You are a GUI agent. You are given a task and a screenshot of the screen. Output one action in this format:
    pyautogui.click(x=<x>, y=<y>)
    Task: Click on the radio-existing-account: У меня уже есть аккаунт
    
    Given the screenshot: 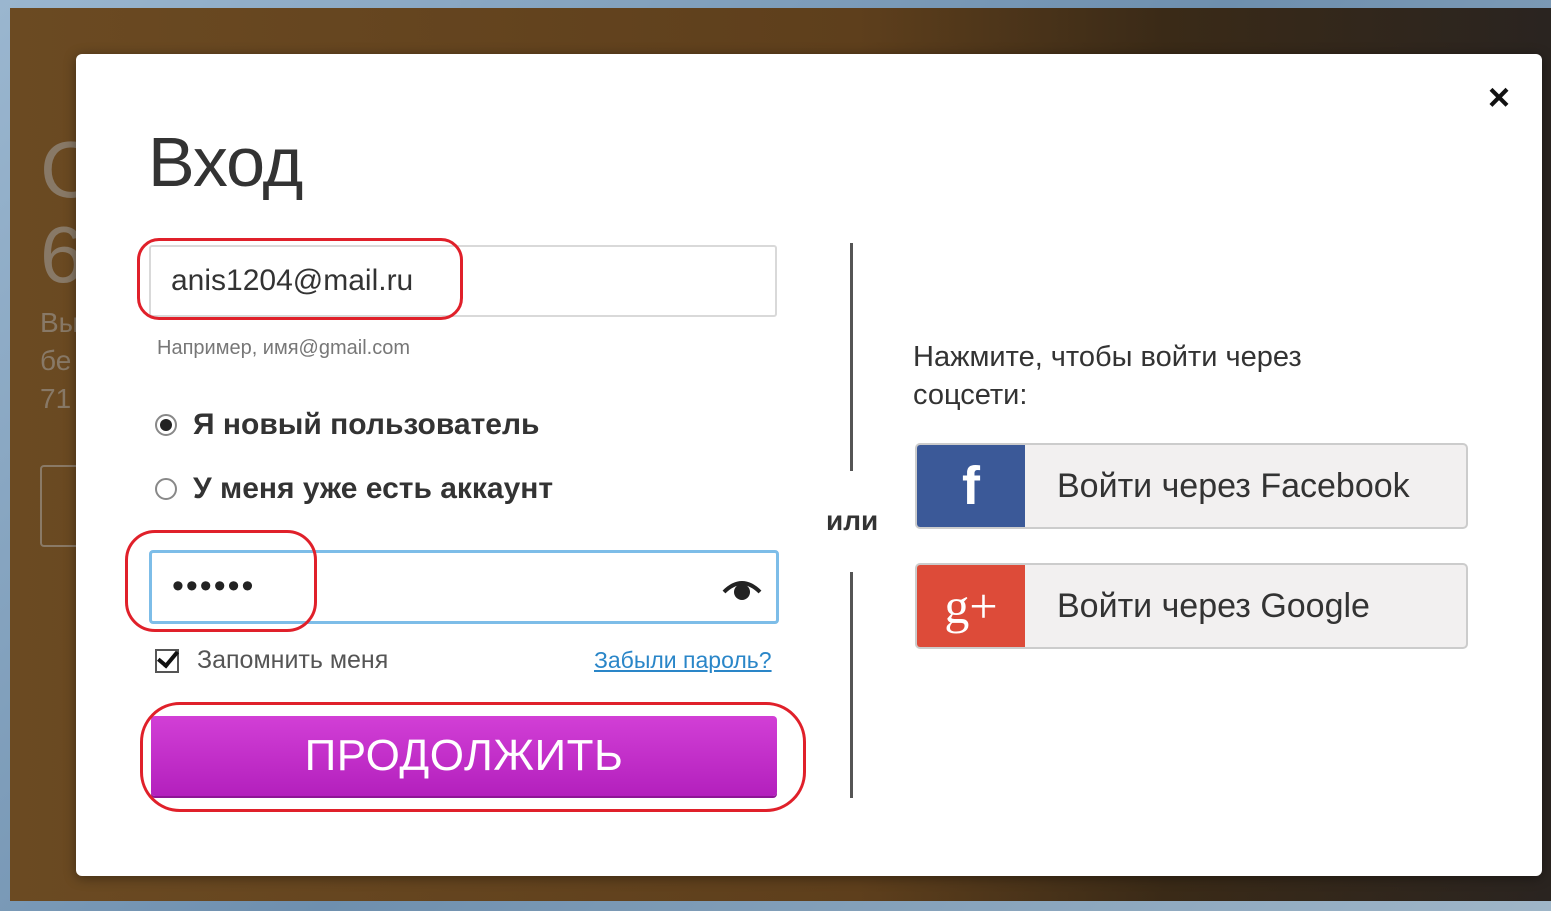 What is the action you would take?
    pyautogui.click(x=354, y=489)
    